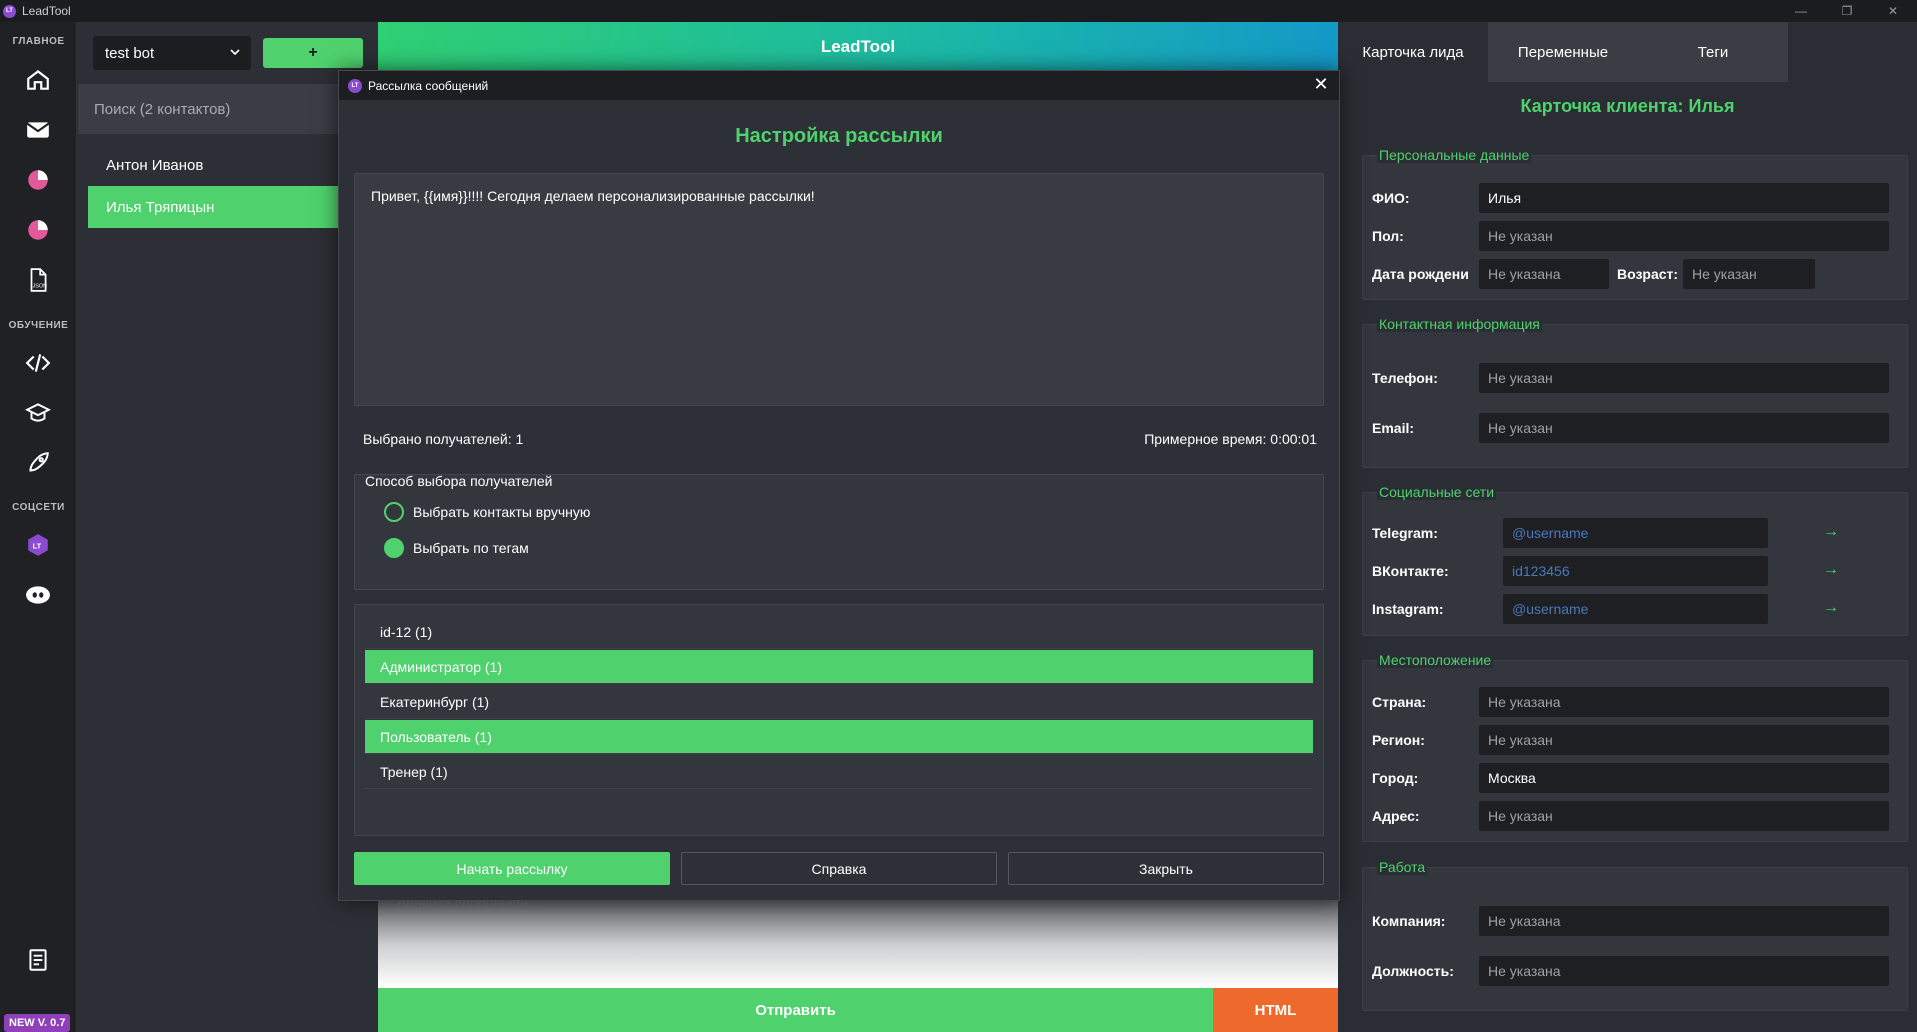 Image resolution: width=1917 pixels, height=1032 pixels. What do you see at coordinates (502, 512) in the screenshot?
I see `radio-label: Выбрать контакты вручную` at bounding box center [502, 512].